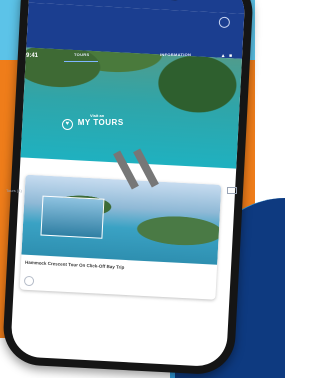  What do you see at coordinates (100, 122) in the screenshot?
I see `hero-logo-text: MY TOURS` at bounding box center [100, 122].